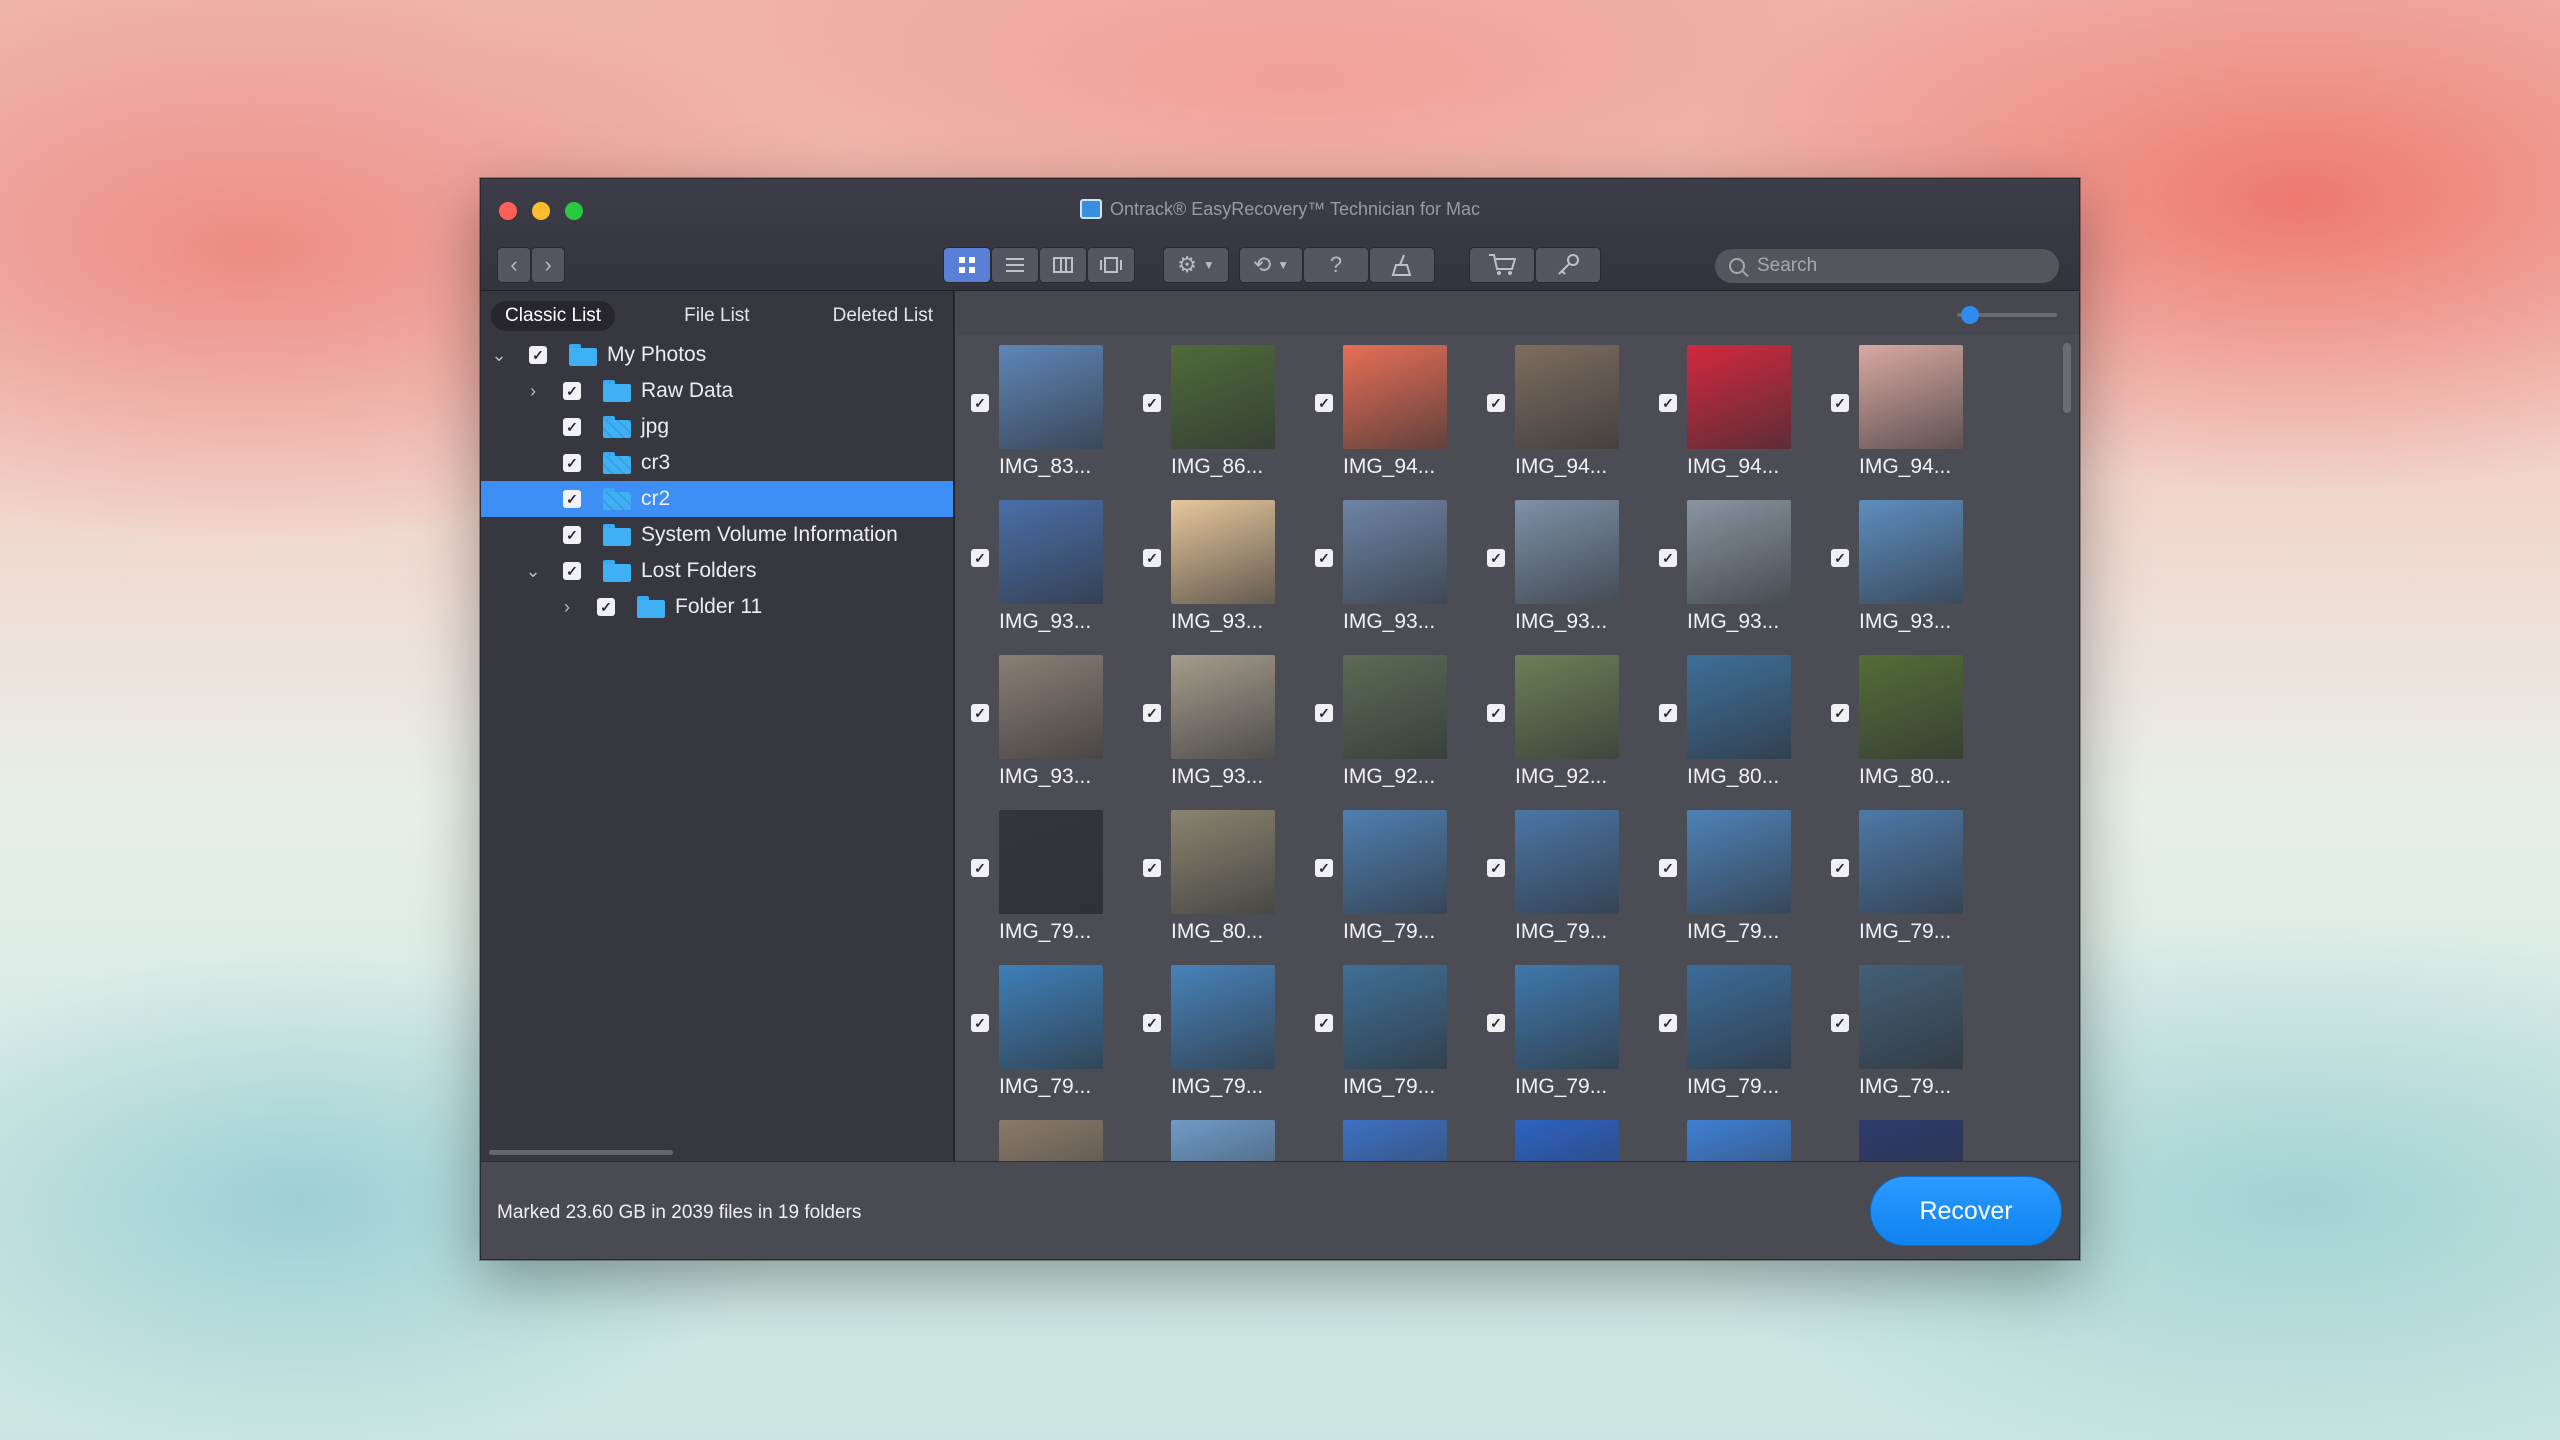  Describe the element at coordinates (1196, 265) in the screenshot. I see `settings-menu-button: ⚙ ▼` at that location.